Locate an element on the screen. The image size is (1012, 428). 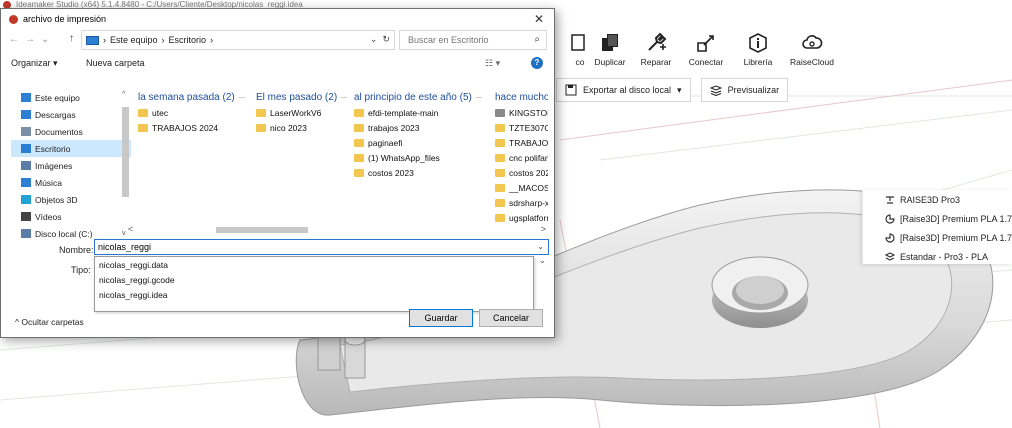
nav-item: Documentos is located at coordinates (71, 131).